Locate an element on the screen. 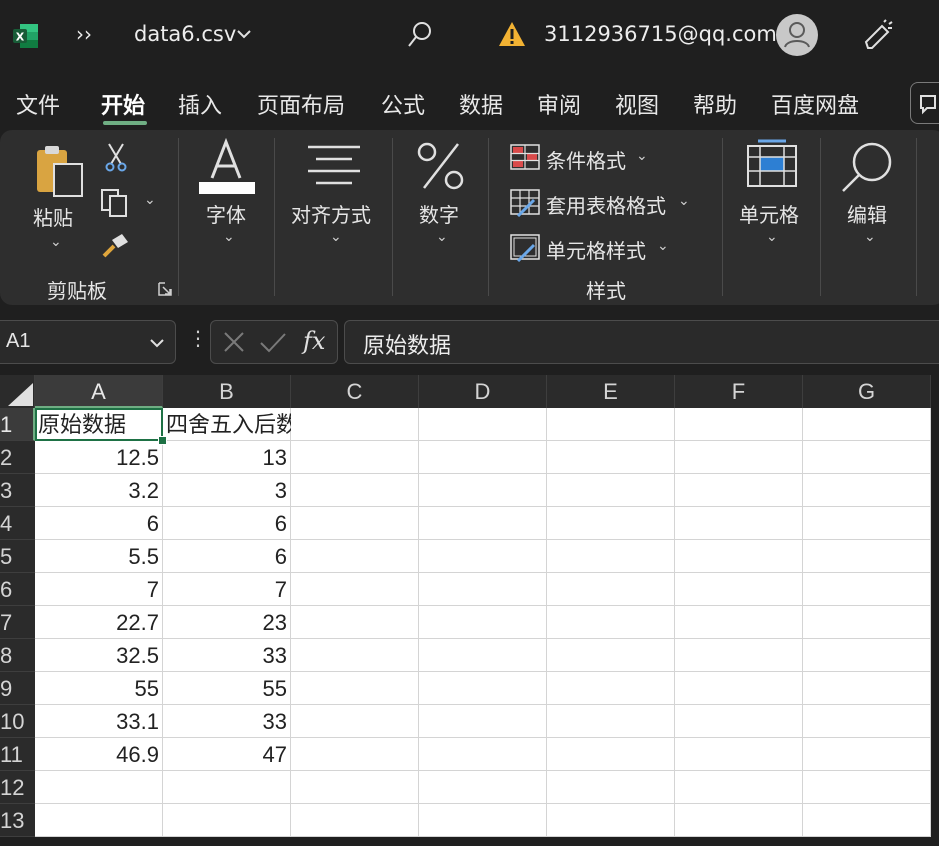 This screenshot has width=939, height=846. cell-G12 is located at coordinates (867, 787).